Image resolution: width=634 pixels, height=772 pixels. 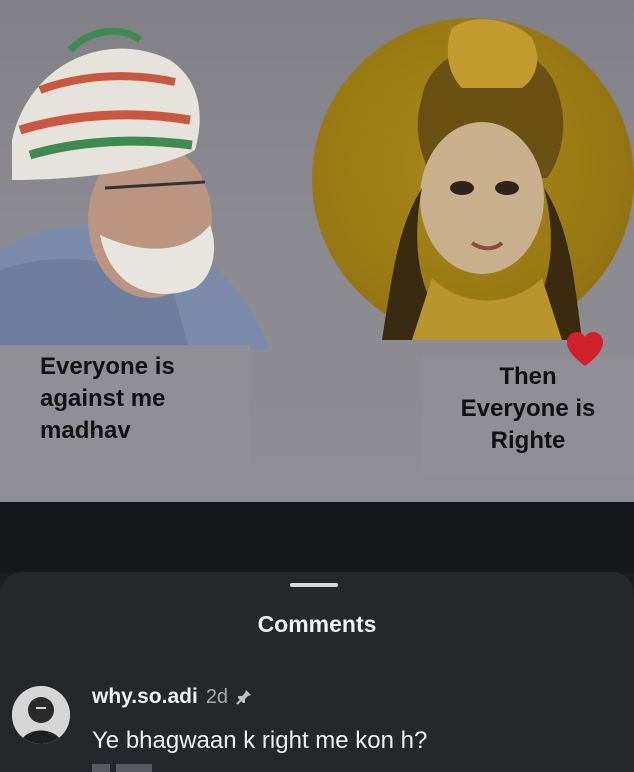 I want to click on caption-right-line: Everyone is, so click(x=528, y=408).